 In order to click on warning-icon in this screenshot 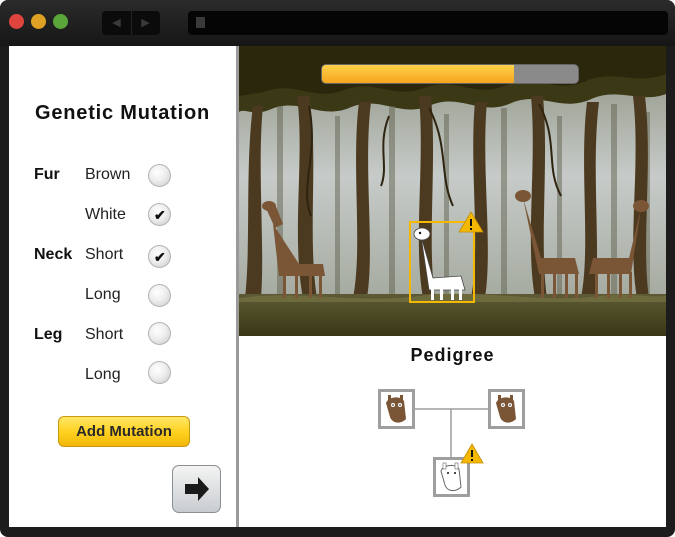, I will do `click(472, 453)`.